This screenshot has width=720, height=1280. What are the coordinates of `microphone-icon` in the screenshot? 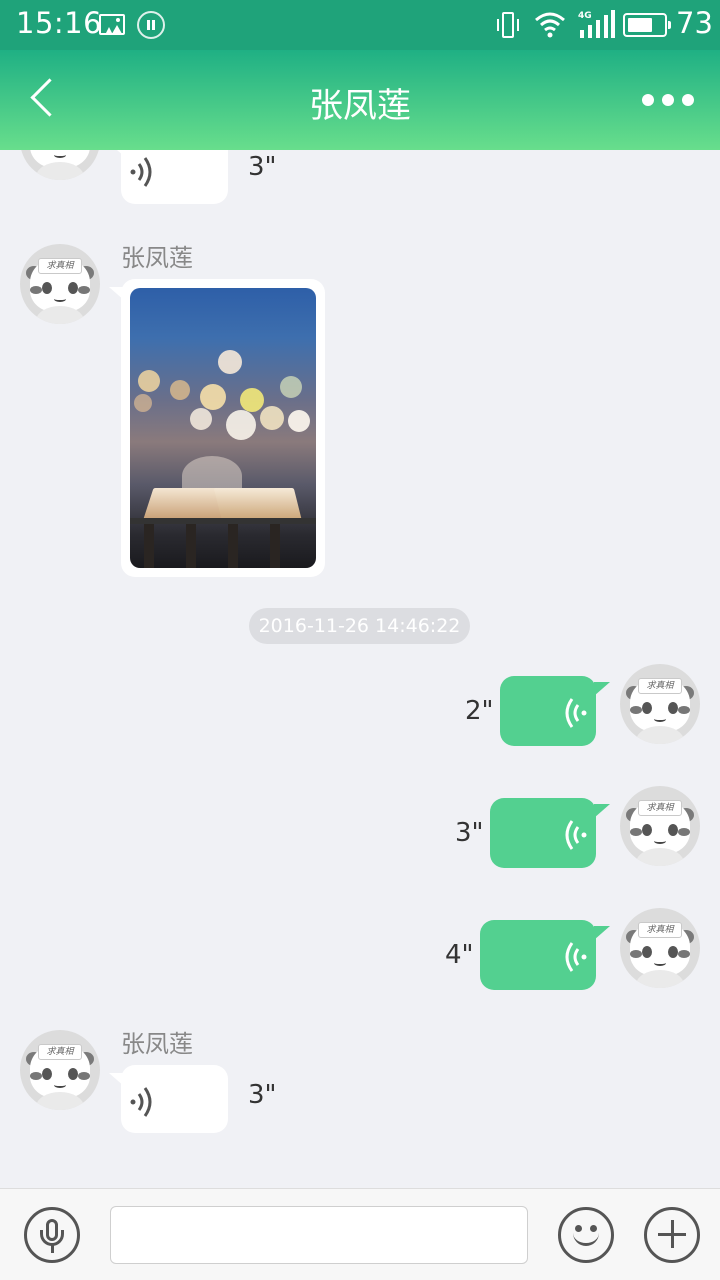 It's located at (52, 1235).